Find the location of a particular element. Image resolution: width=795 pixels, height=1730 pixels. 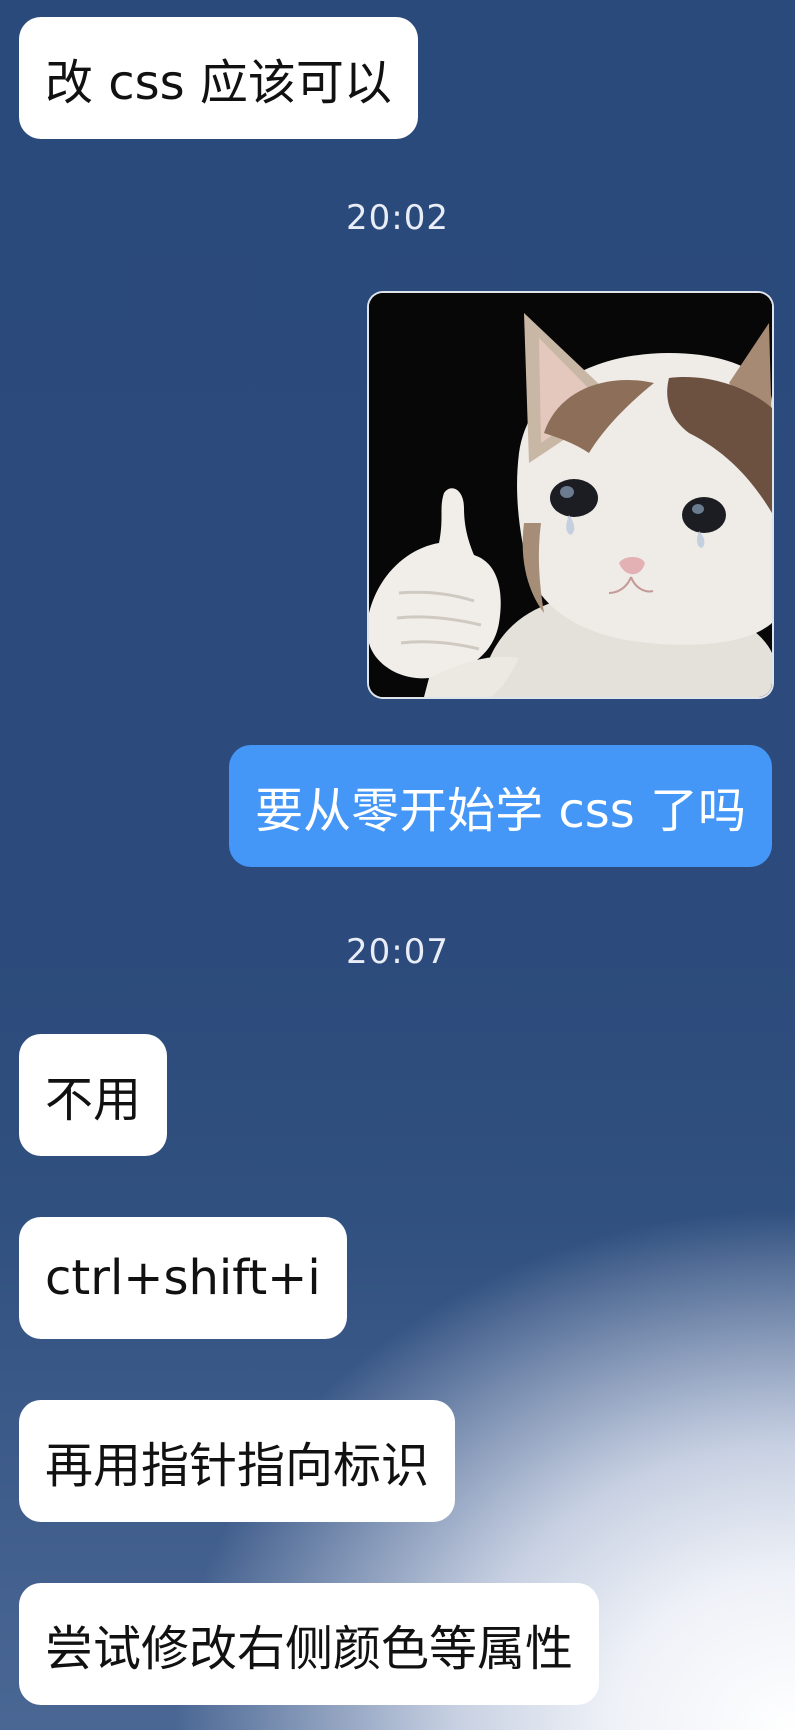

message-row-received: ctrl+shift+i is located at coordinates (183, 1278).